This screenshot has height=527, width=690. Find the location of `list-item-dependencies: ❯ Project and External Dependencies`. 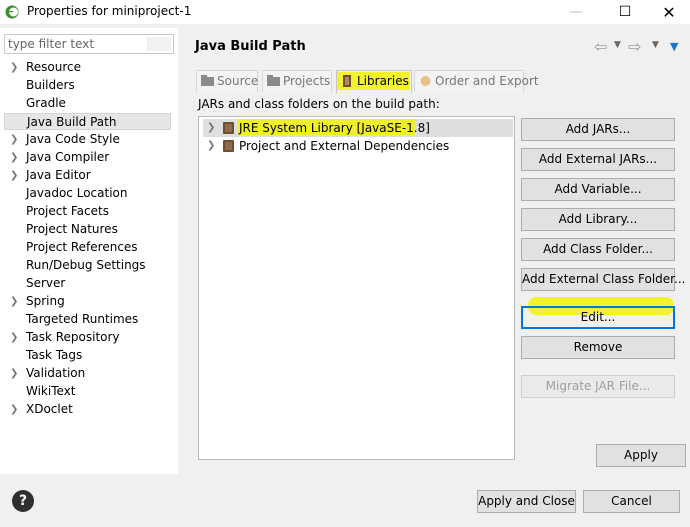

list-item-dependencies: ❯ Project and External Dependencies is located at coordinates (358, 146).